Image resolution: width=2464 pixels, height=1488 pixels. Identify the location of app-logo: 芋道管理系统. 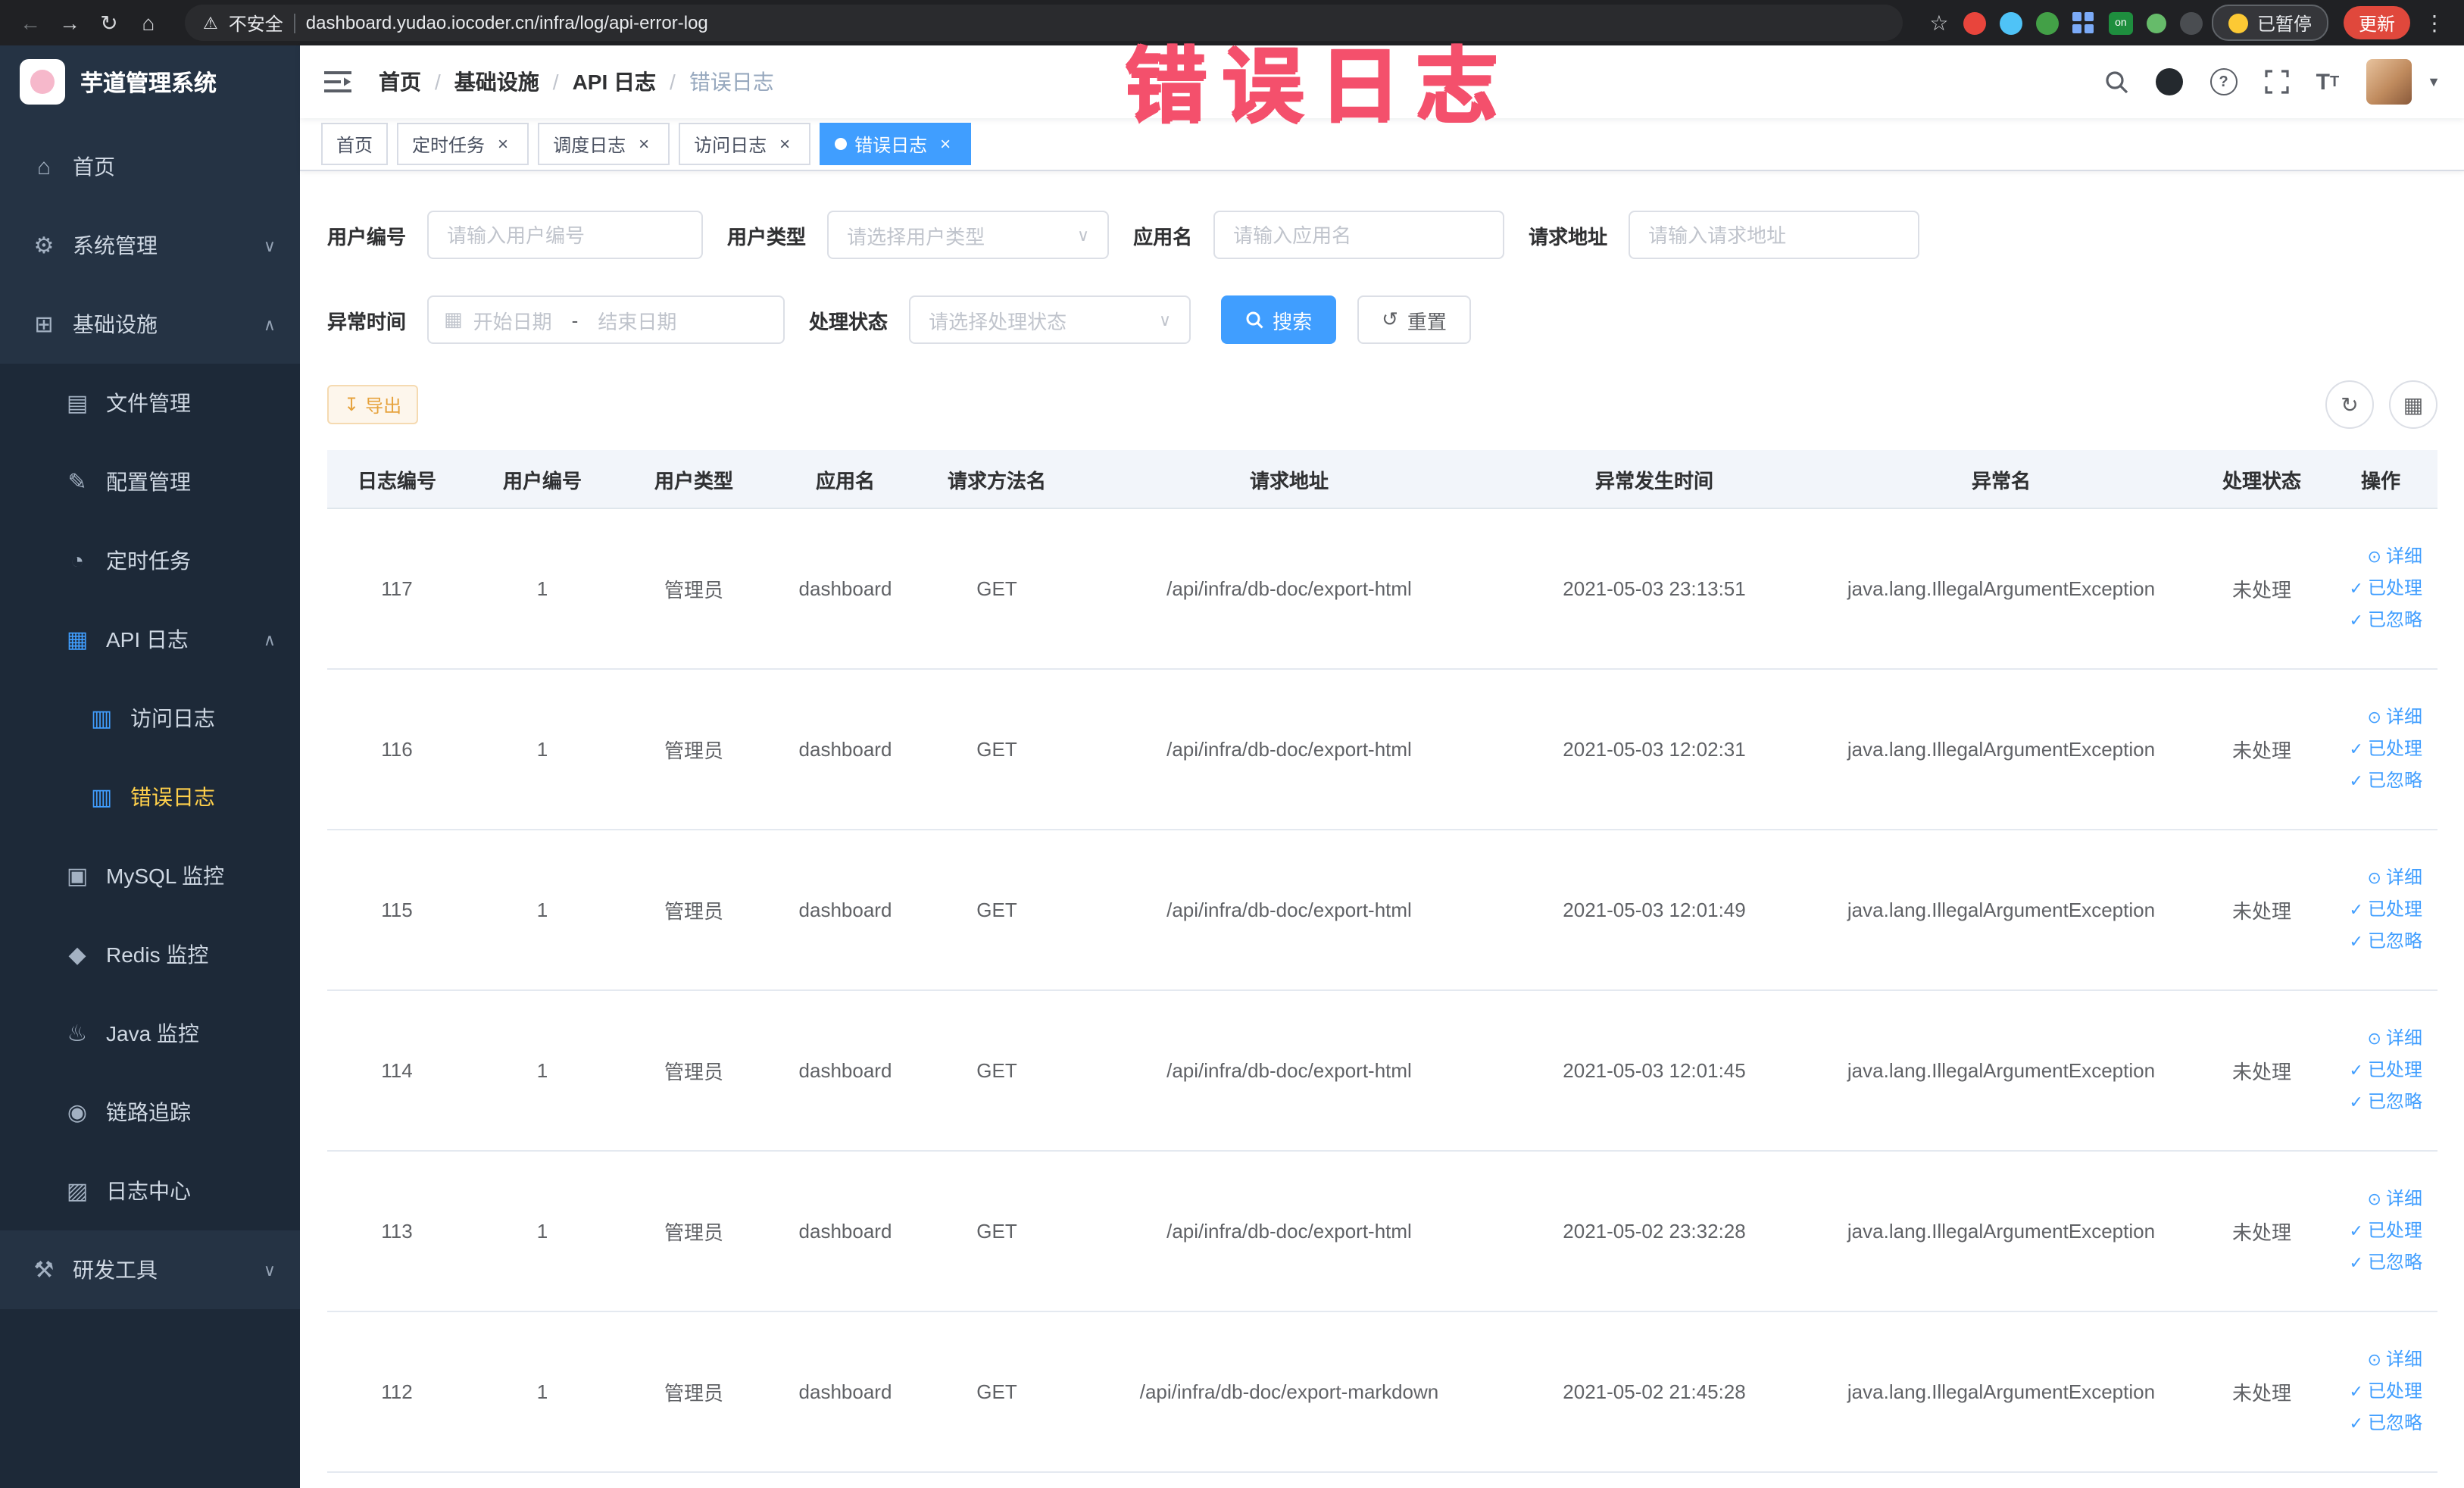
(150, 81).